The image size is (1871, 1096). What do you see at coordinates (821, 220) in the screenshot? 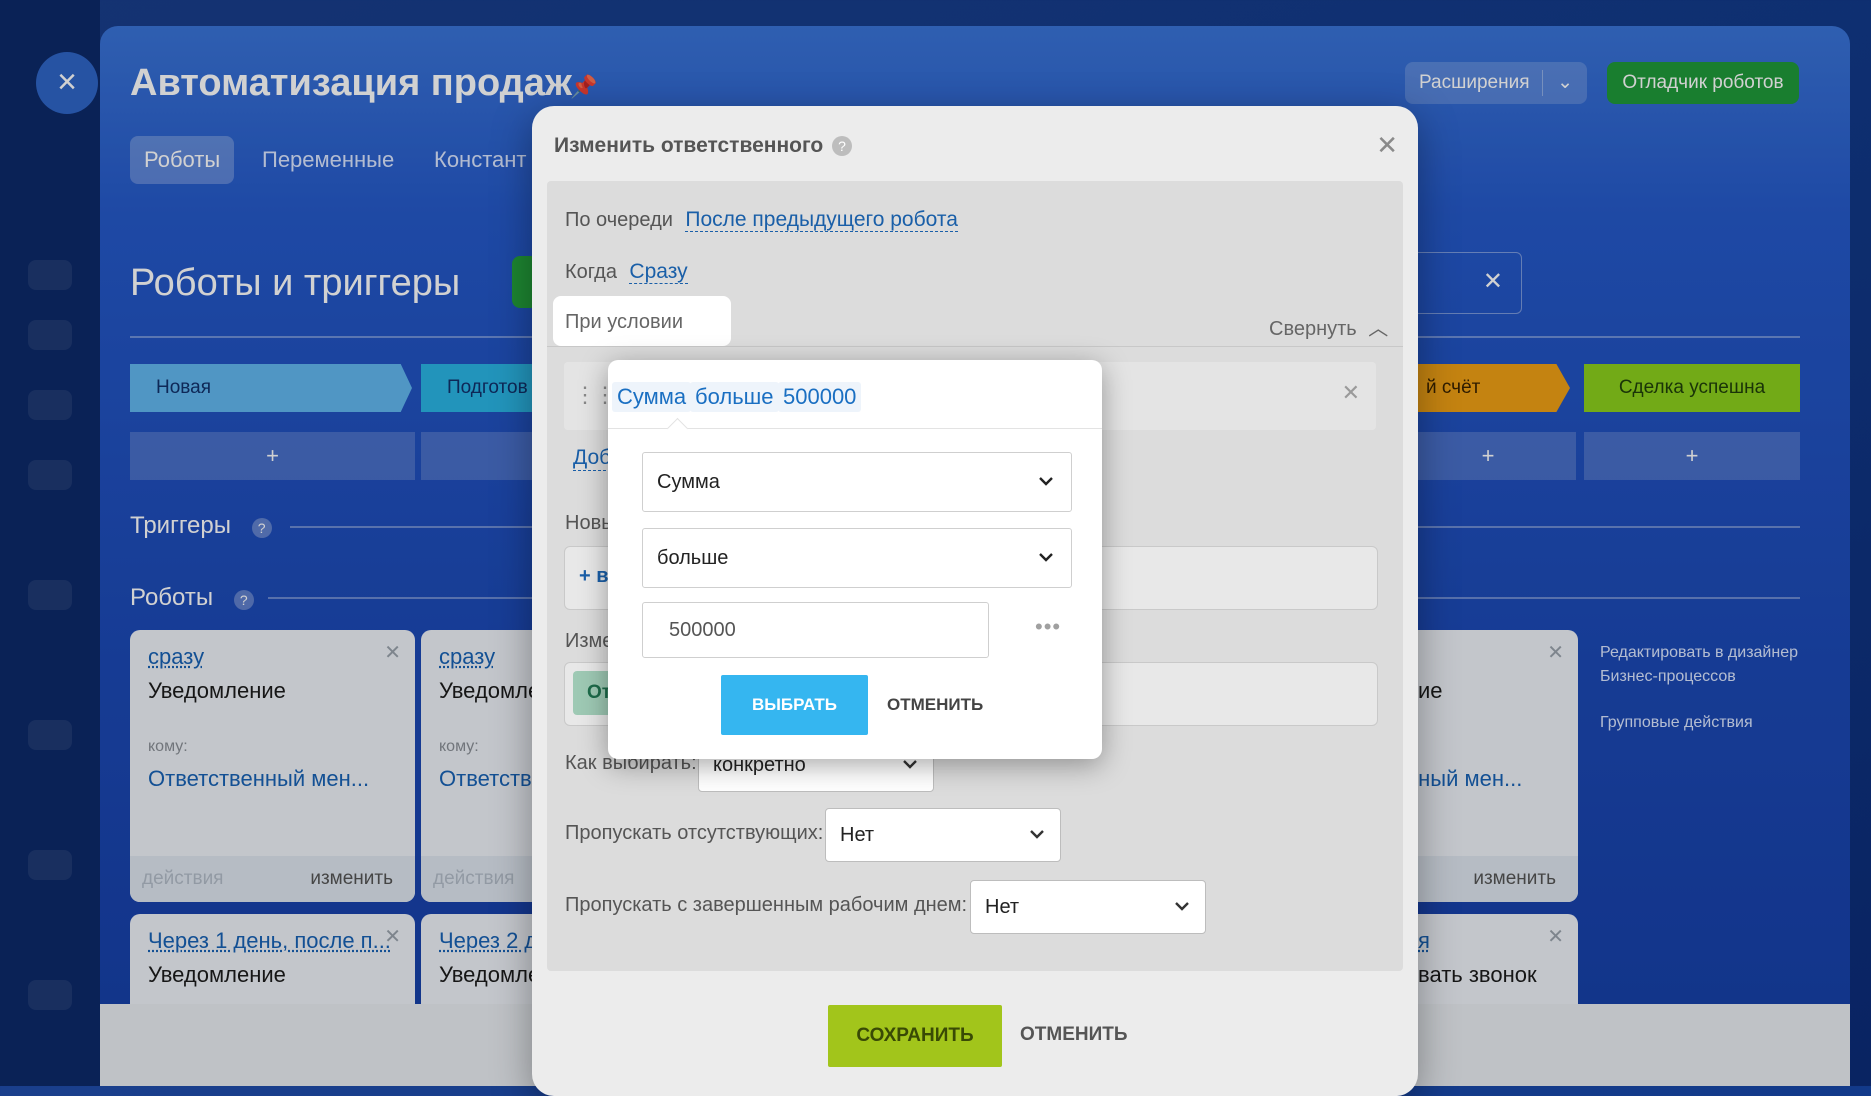
I see `order-value-link: После предыдущего робота` at bounding box center [821, 220].